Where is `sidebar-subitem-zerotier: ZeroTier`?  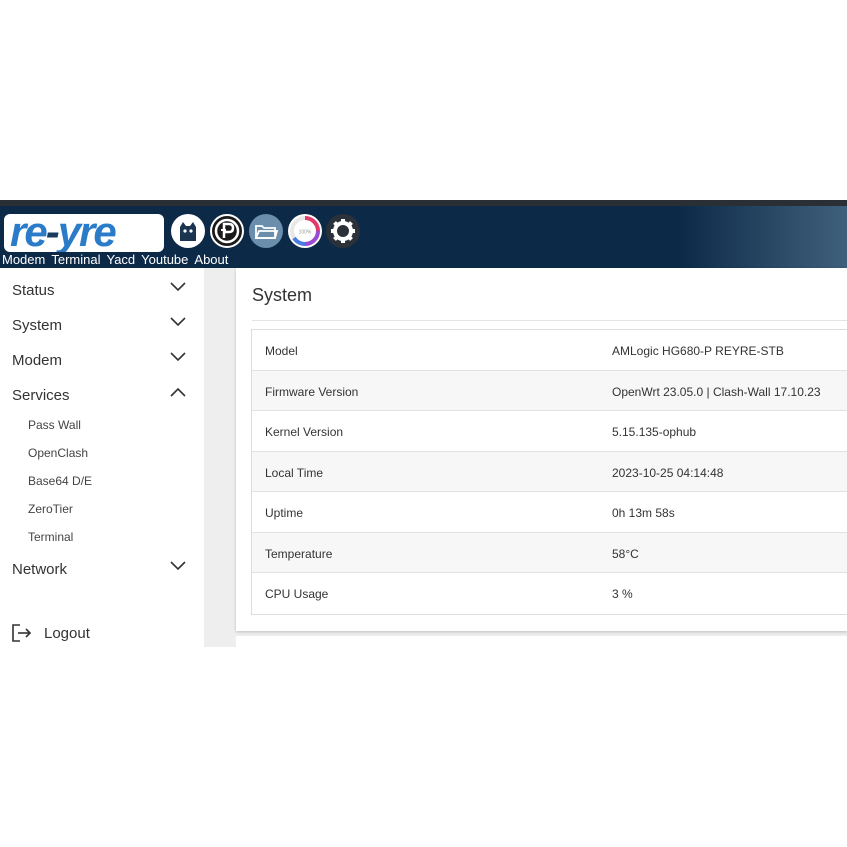 sidebar-subitem-zerotier: ZeroTier is located at coordinates (50, 509).